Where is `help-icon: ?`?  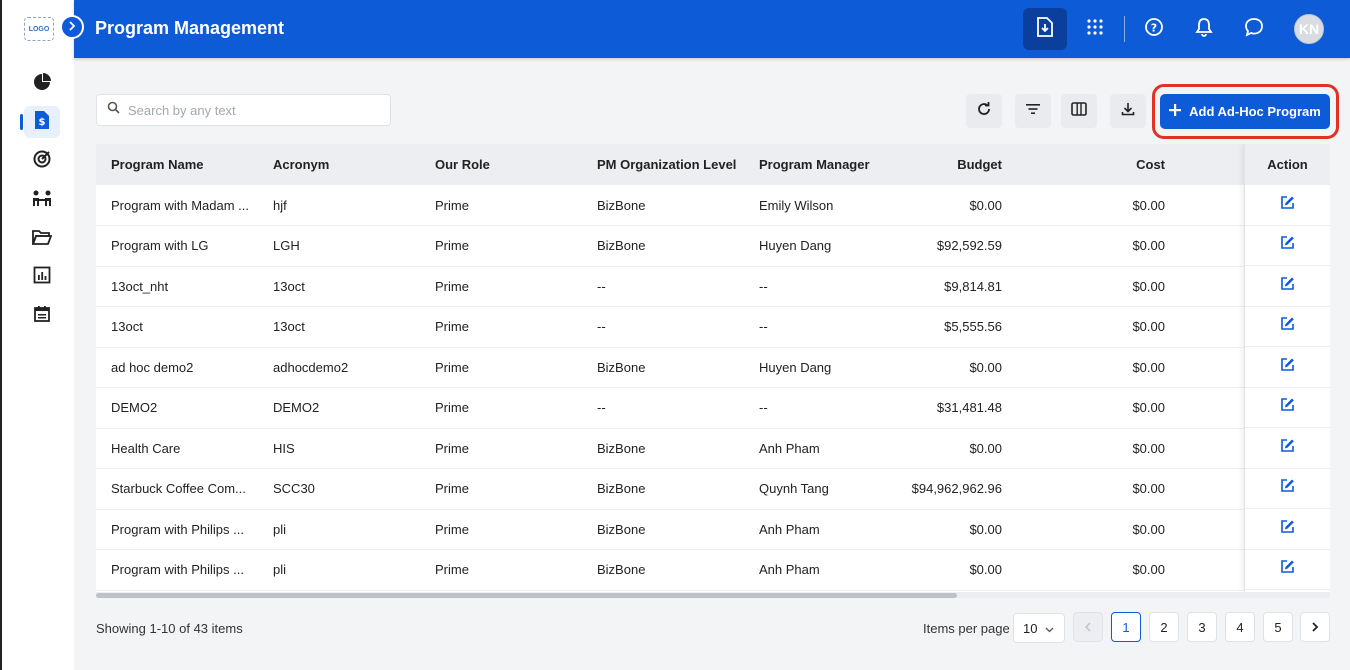 help-icon: ? is located at coordinates (1154, 29).